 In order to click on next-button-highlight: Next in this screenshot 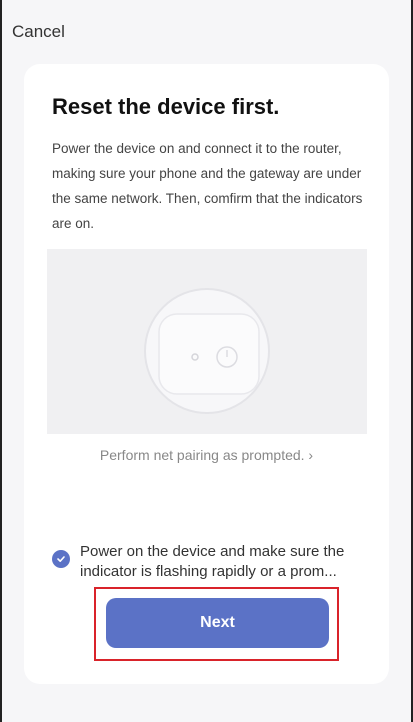, I will do `click(216, 624)`.